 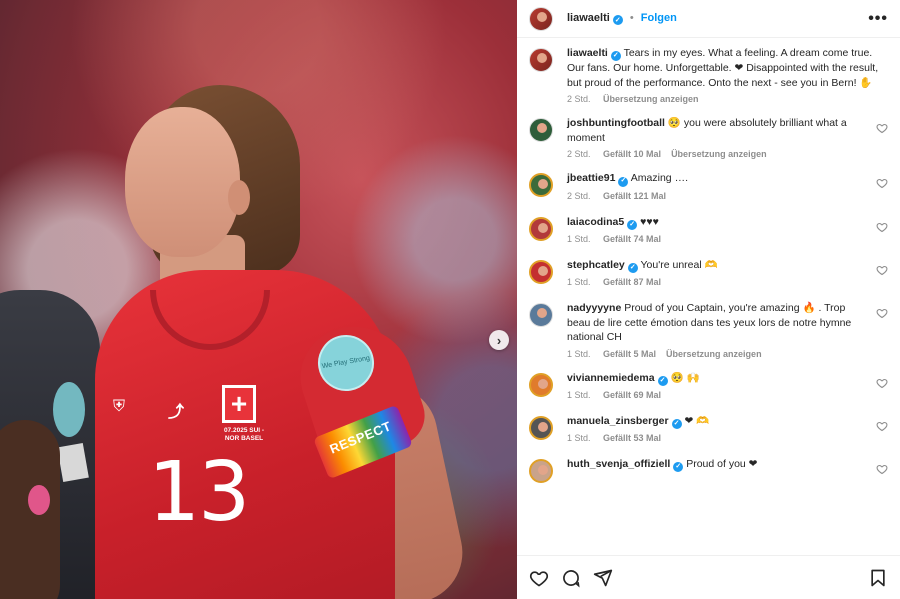 What do you see at coordinates (718, 196) in the screenshot?
I see `comment-meta: 2 Std. Gefällt 121 Mal` at bounding box center [718, 196].